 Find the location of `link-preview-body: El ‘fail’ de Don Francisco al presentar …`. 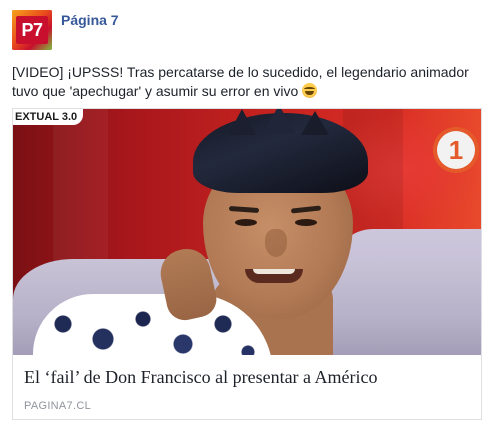

link-preview-body: El ‘fail’ de Don Francisco al presentar … is located at coordinates (247, 387).